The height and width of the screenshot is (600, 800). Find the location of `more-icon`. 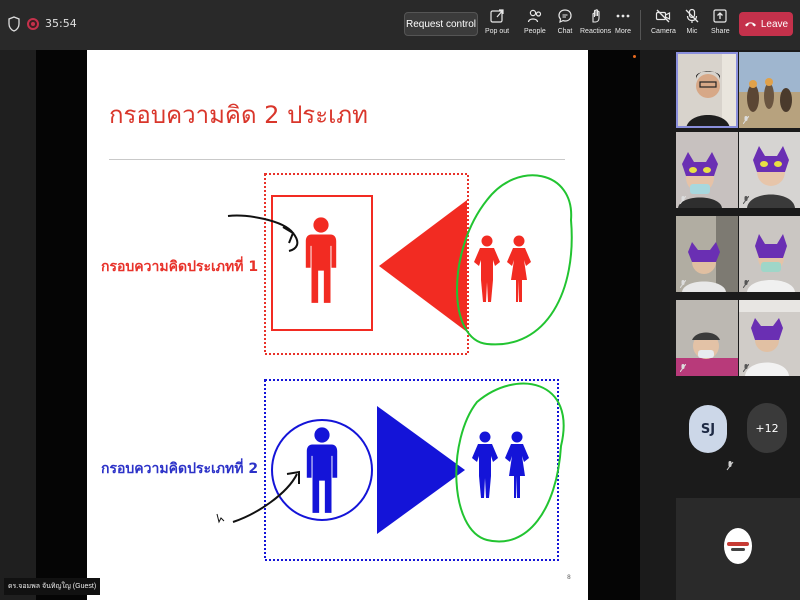

more-icon is located at coordinates (623, 16).